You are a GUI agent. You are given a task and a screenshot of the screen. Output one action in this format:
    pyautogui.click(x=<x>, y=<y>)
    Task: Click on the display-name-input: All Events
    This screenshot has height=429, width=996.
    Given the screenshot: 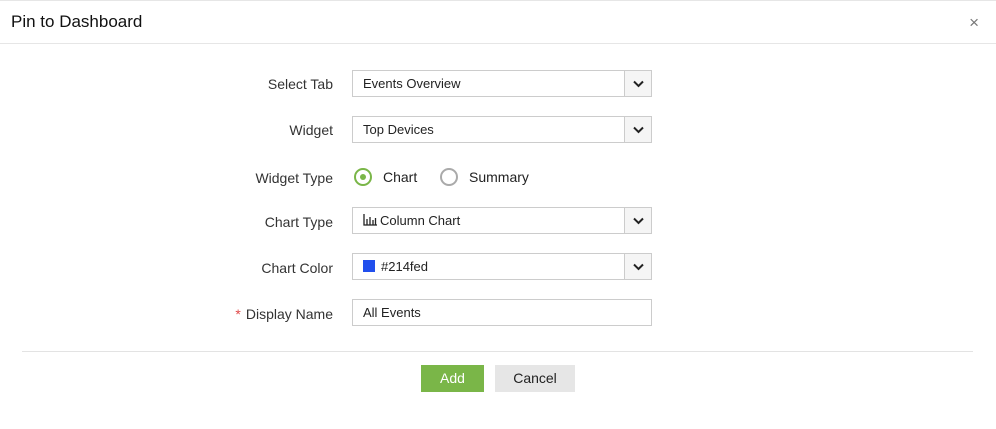 What is the action you would take?
    pyautogui.click(x=502, y=312)
    